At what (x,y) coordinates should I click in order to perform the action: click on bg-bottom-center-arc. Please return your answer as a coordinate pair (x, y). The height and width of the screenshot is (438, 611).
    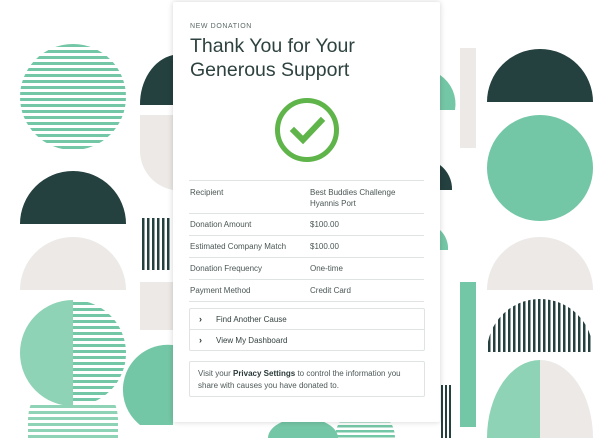
    Looking at the image, I should click on (365, 429).